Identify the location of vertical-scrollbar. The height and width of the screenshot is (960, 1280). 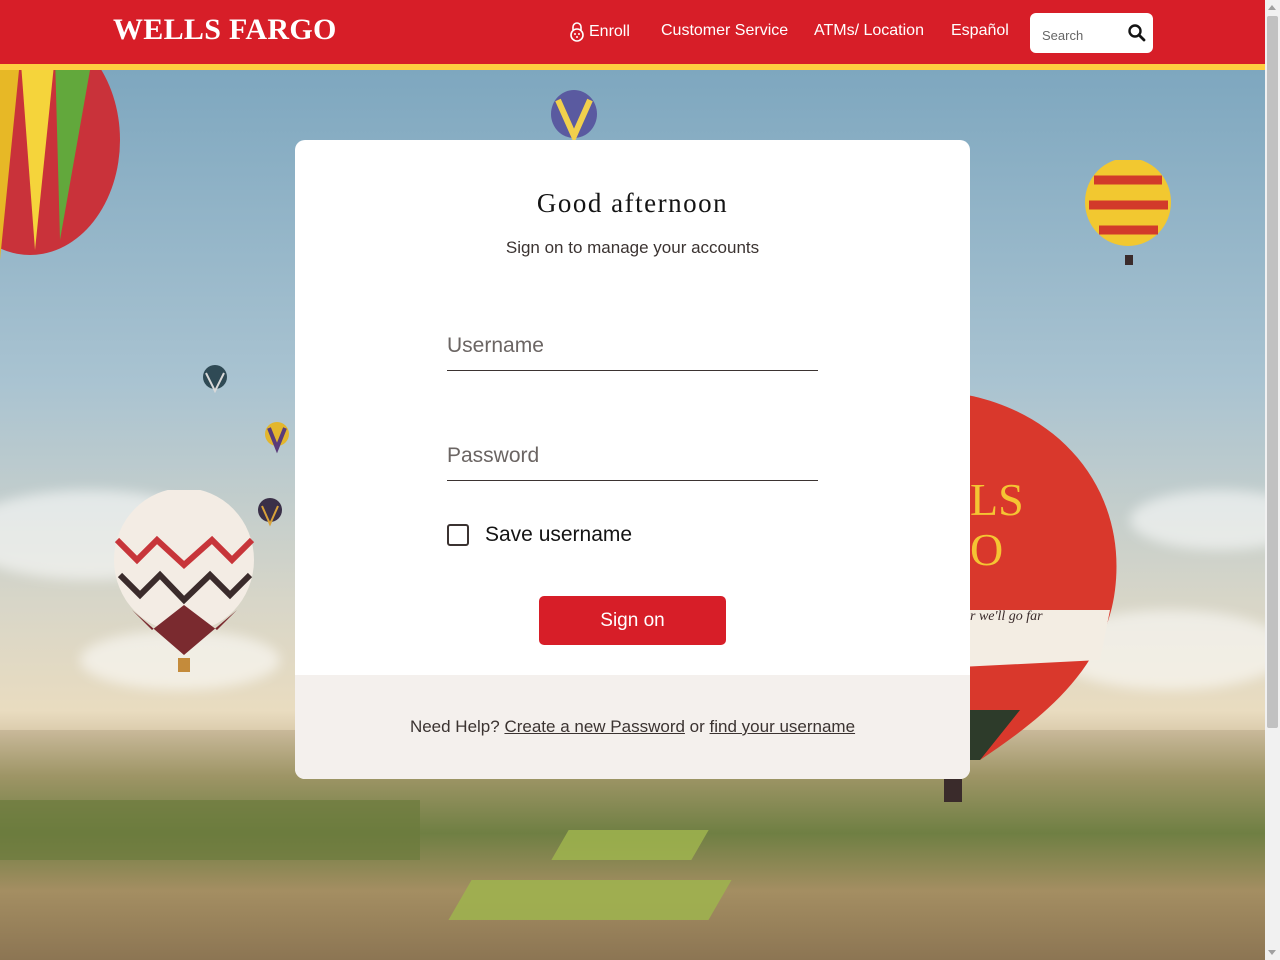
(1272, 480).